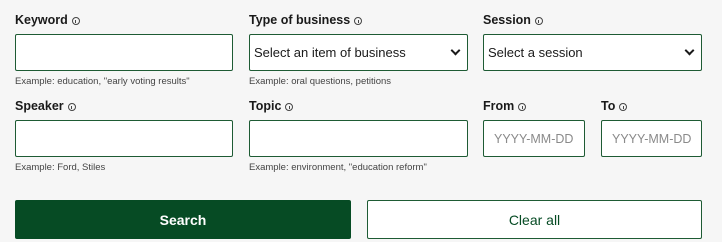 The image size is (722, 242). I want to click on business-select: Select an item of business, so click(358, 52).